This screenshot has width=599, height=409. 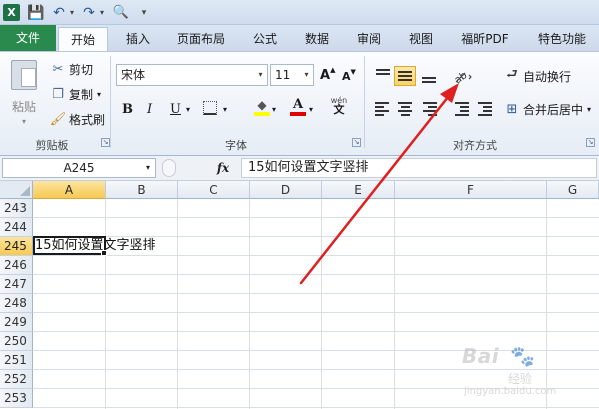 I want to click on underline-dropdown-icon: ▾, so click(x=188, y=109).